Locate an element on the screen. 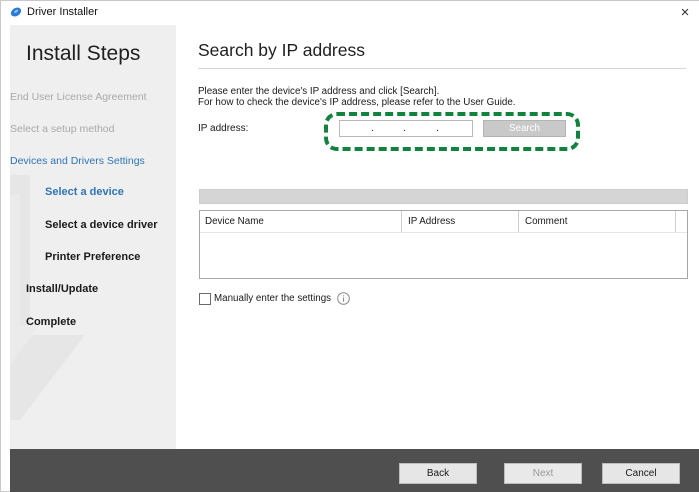  title-divider is located at coordinates (442, 68).